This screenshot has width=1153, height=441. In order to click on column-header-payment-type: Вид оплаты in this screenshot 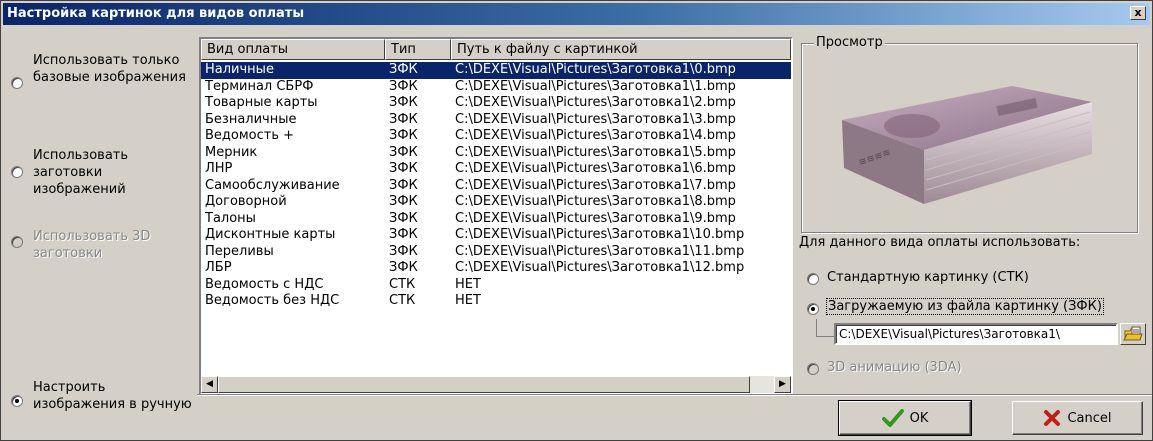, I will do `click(293, 49)`.